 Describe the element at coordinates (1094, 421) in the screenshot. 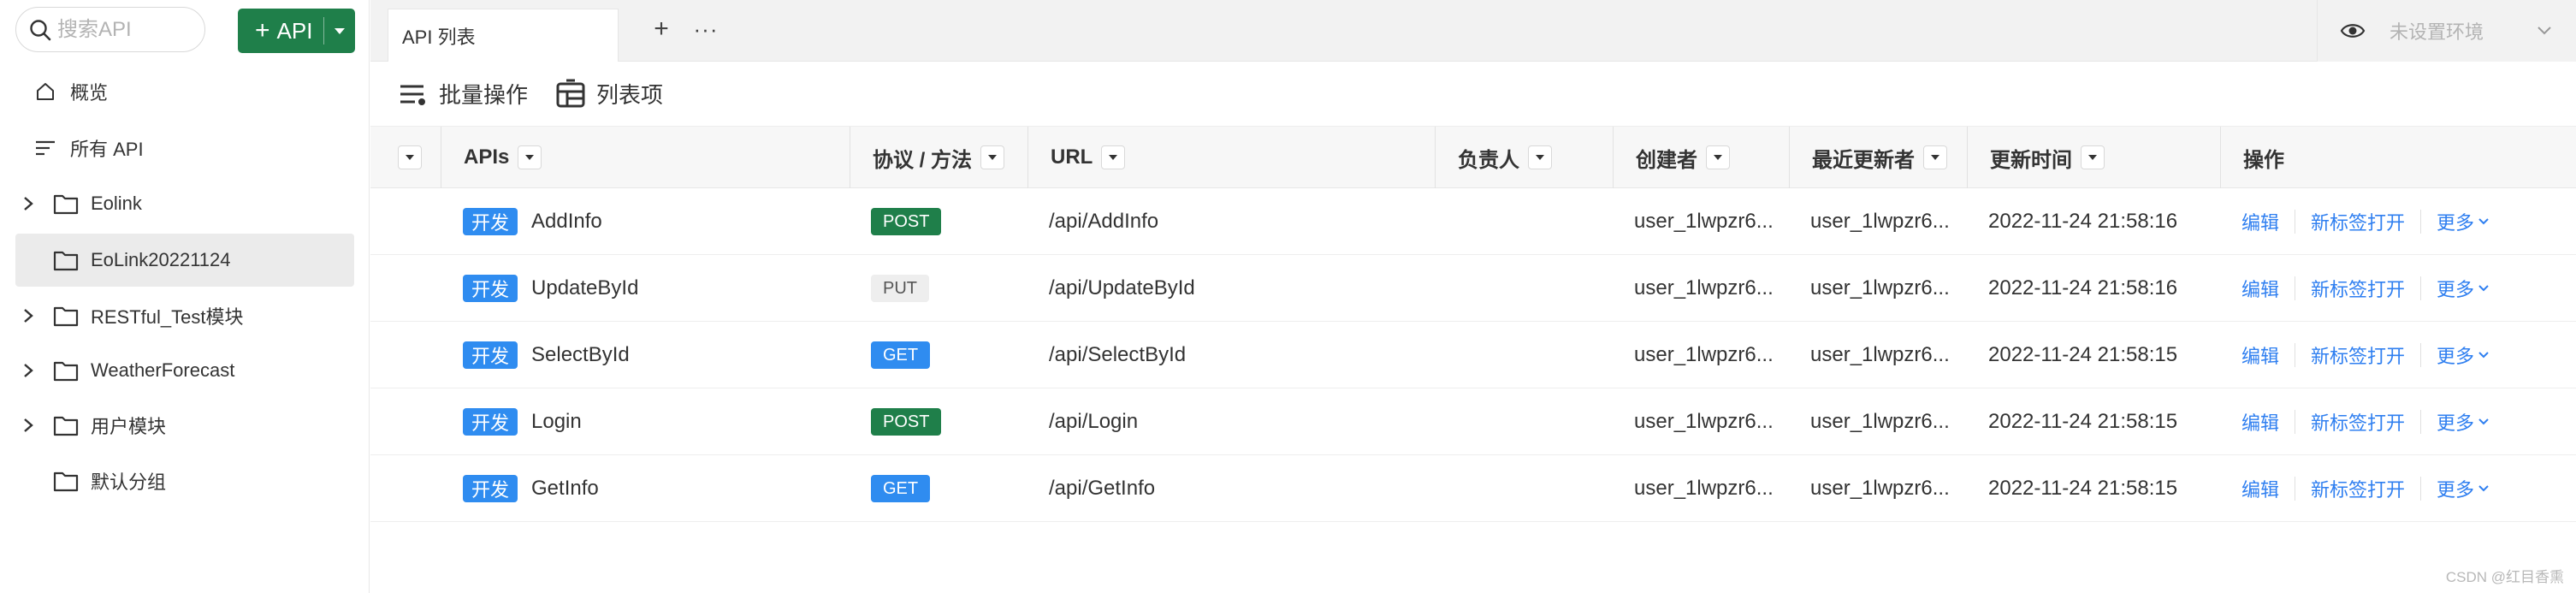

I see `url-cell: /api/Login` at that location.